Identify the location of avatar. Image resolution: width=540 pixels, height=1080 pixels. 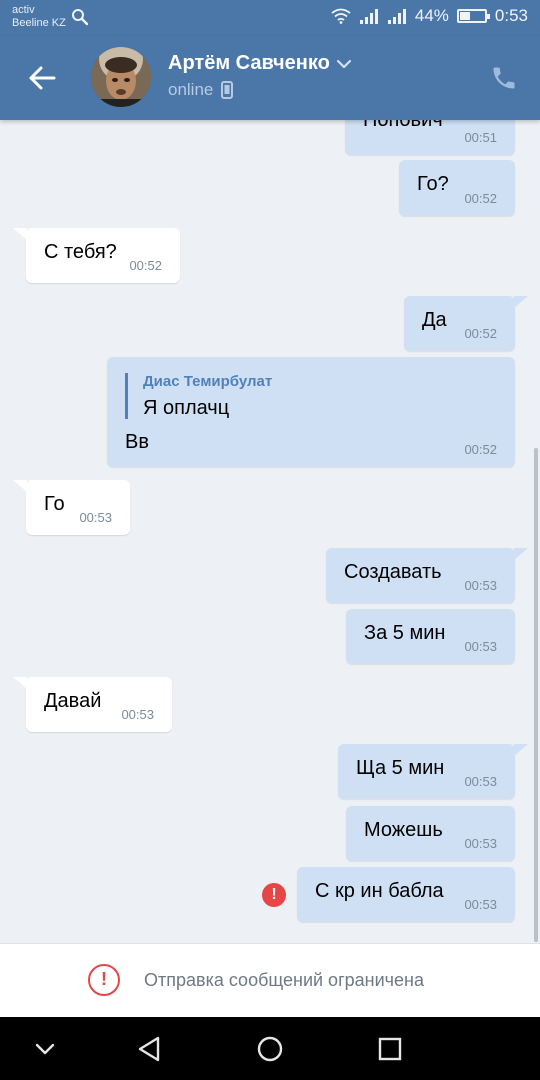
(121, 77).